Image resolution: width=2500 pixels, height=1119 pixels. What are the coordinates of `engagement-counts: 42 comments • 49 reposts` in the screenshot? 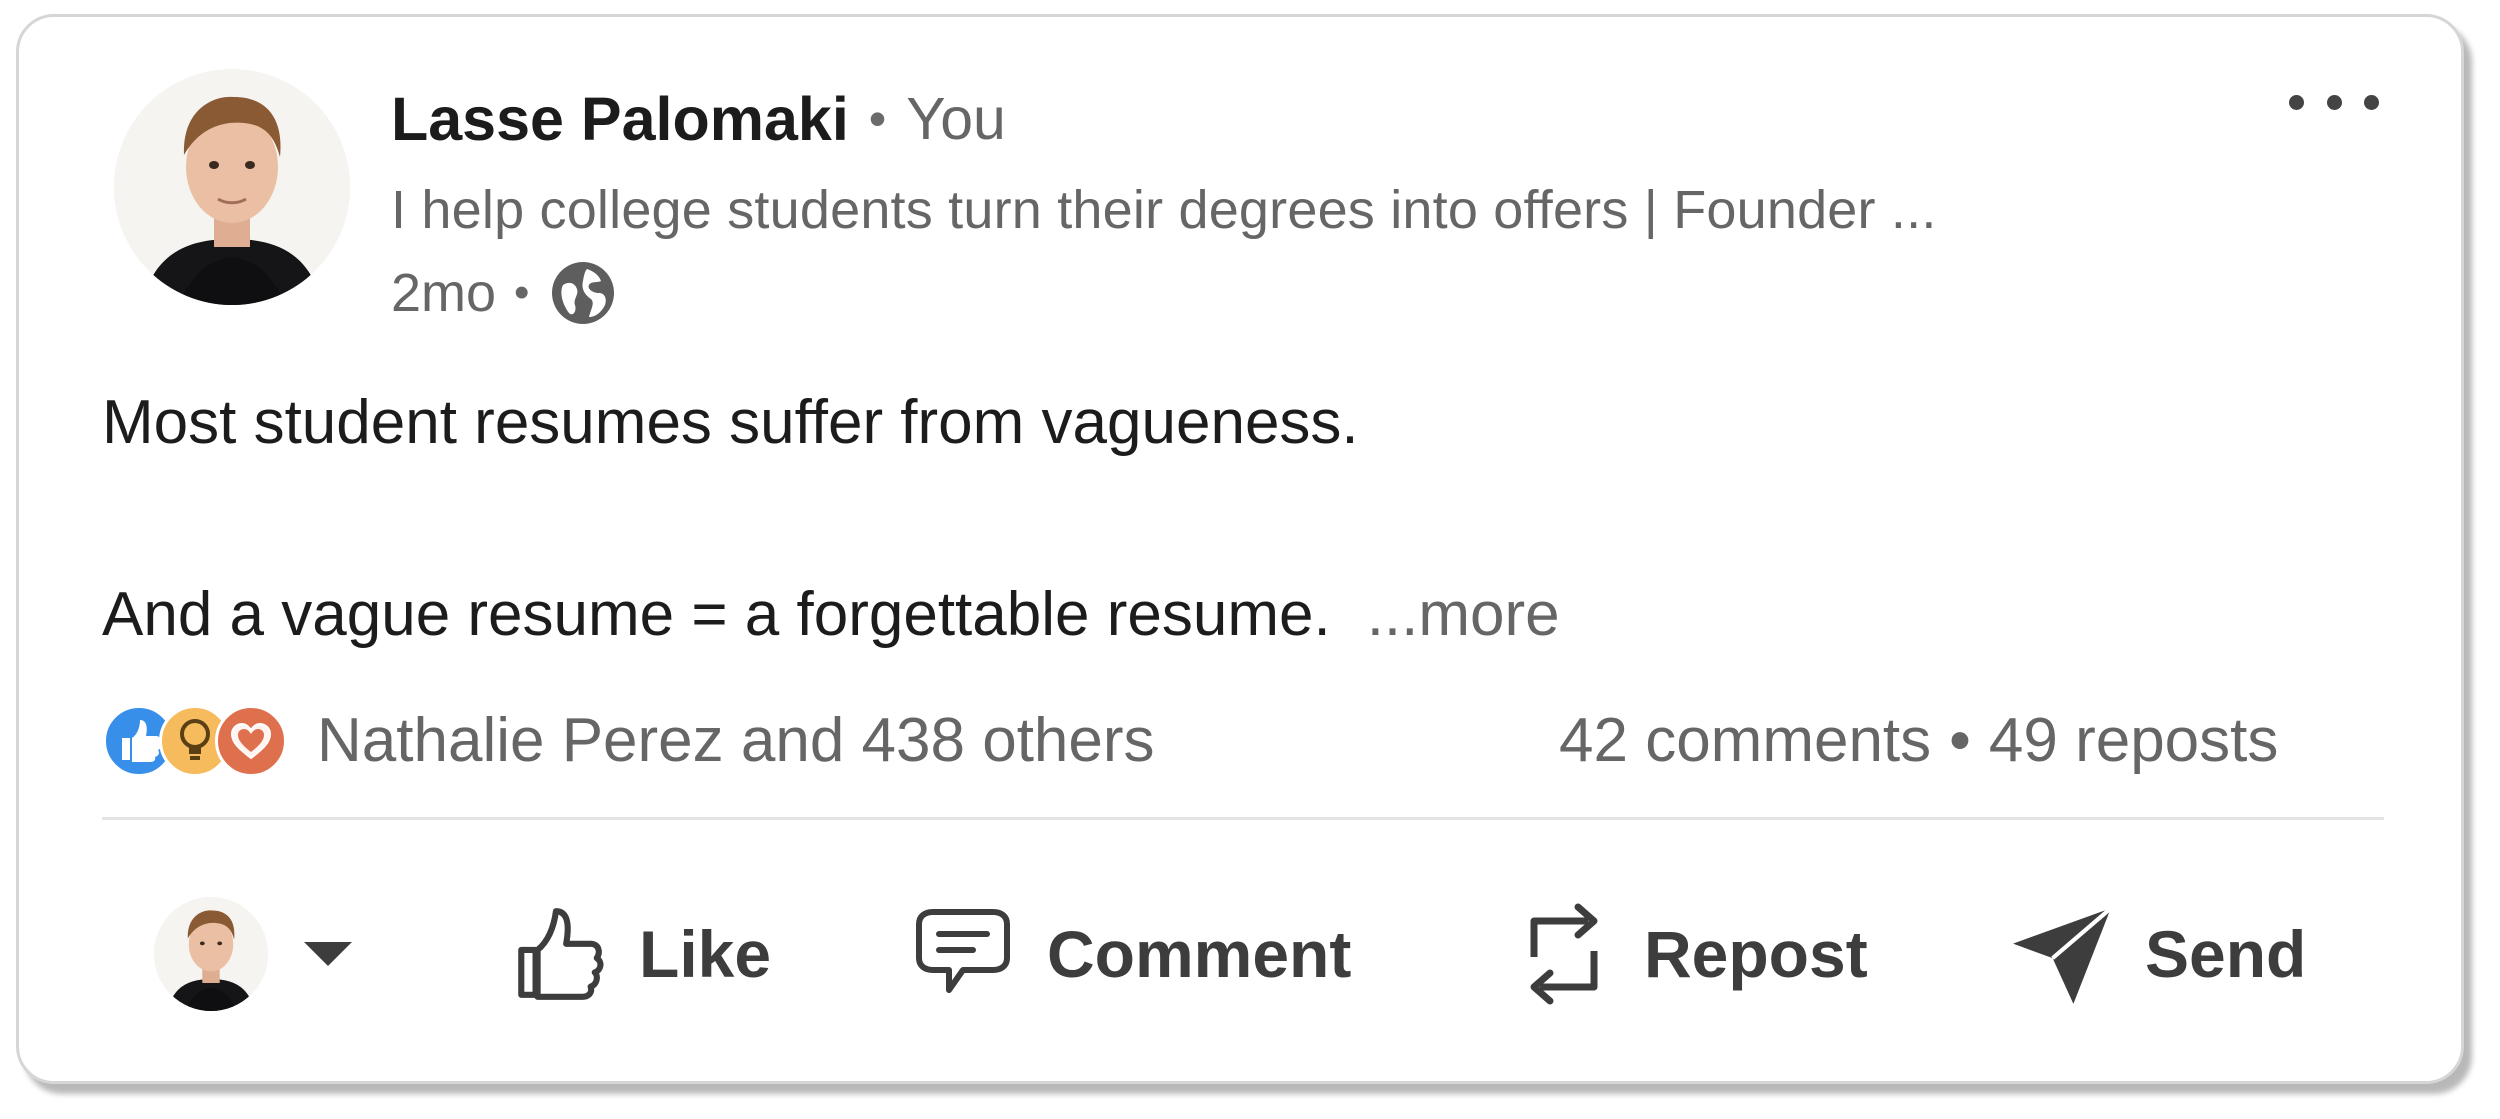 It's located at (1918, 740).